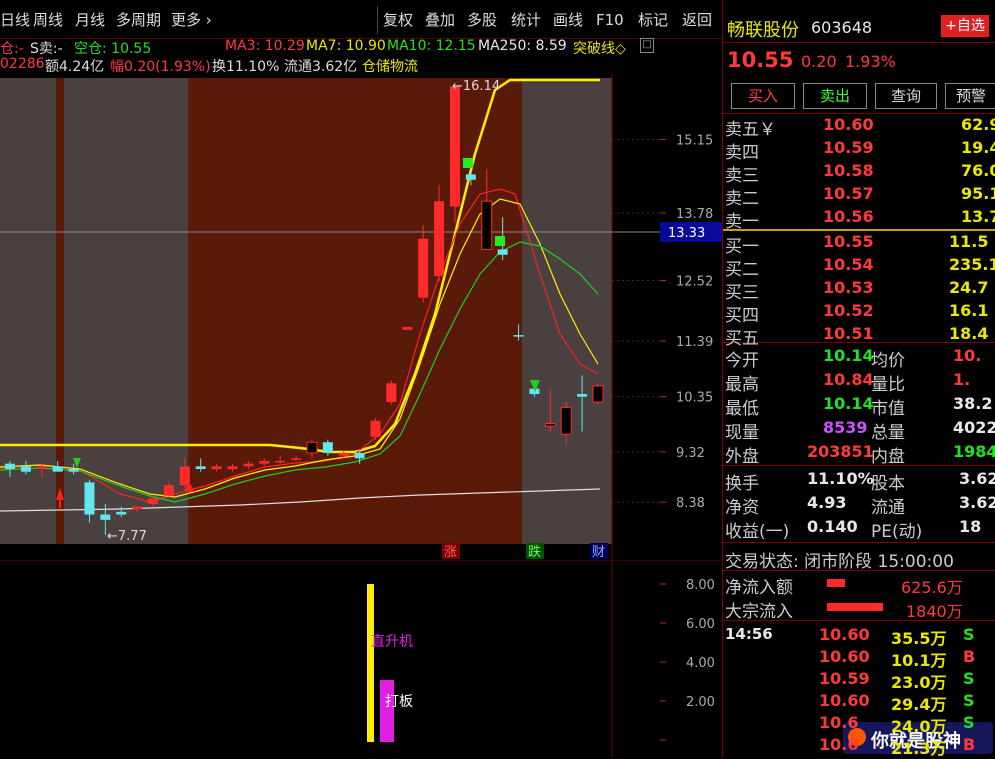 The height and width of the screenshot is (759, 995). What do you see at coordinates (848, 124) in the screenshot?
I see `ask-price: 10.60` at bounding box center [848, 124].